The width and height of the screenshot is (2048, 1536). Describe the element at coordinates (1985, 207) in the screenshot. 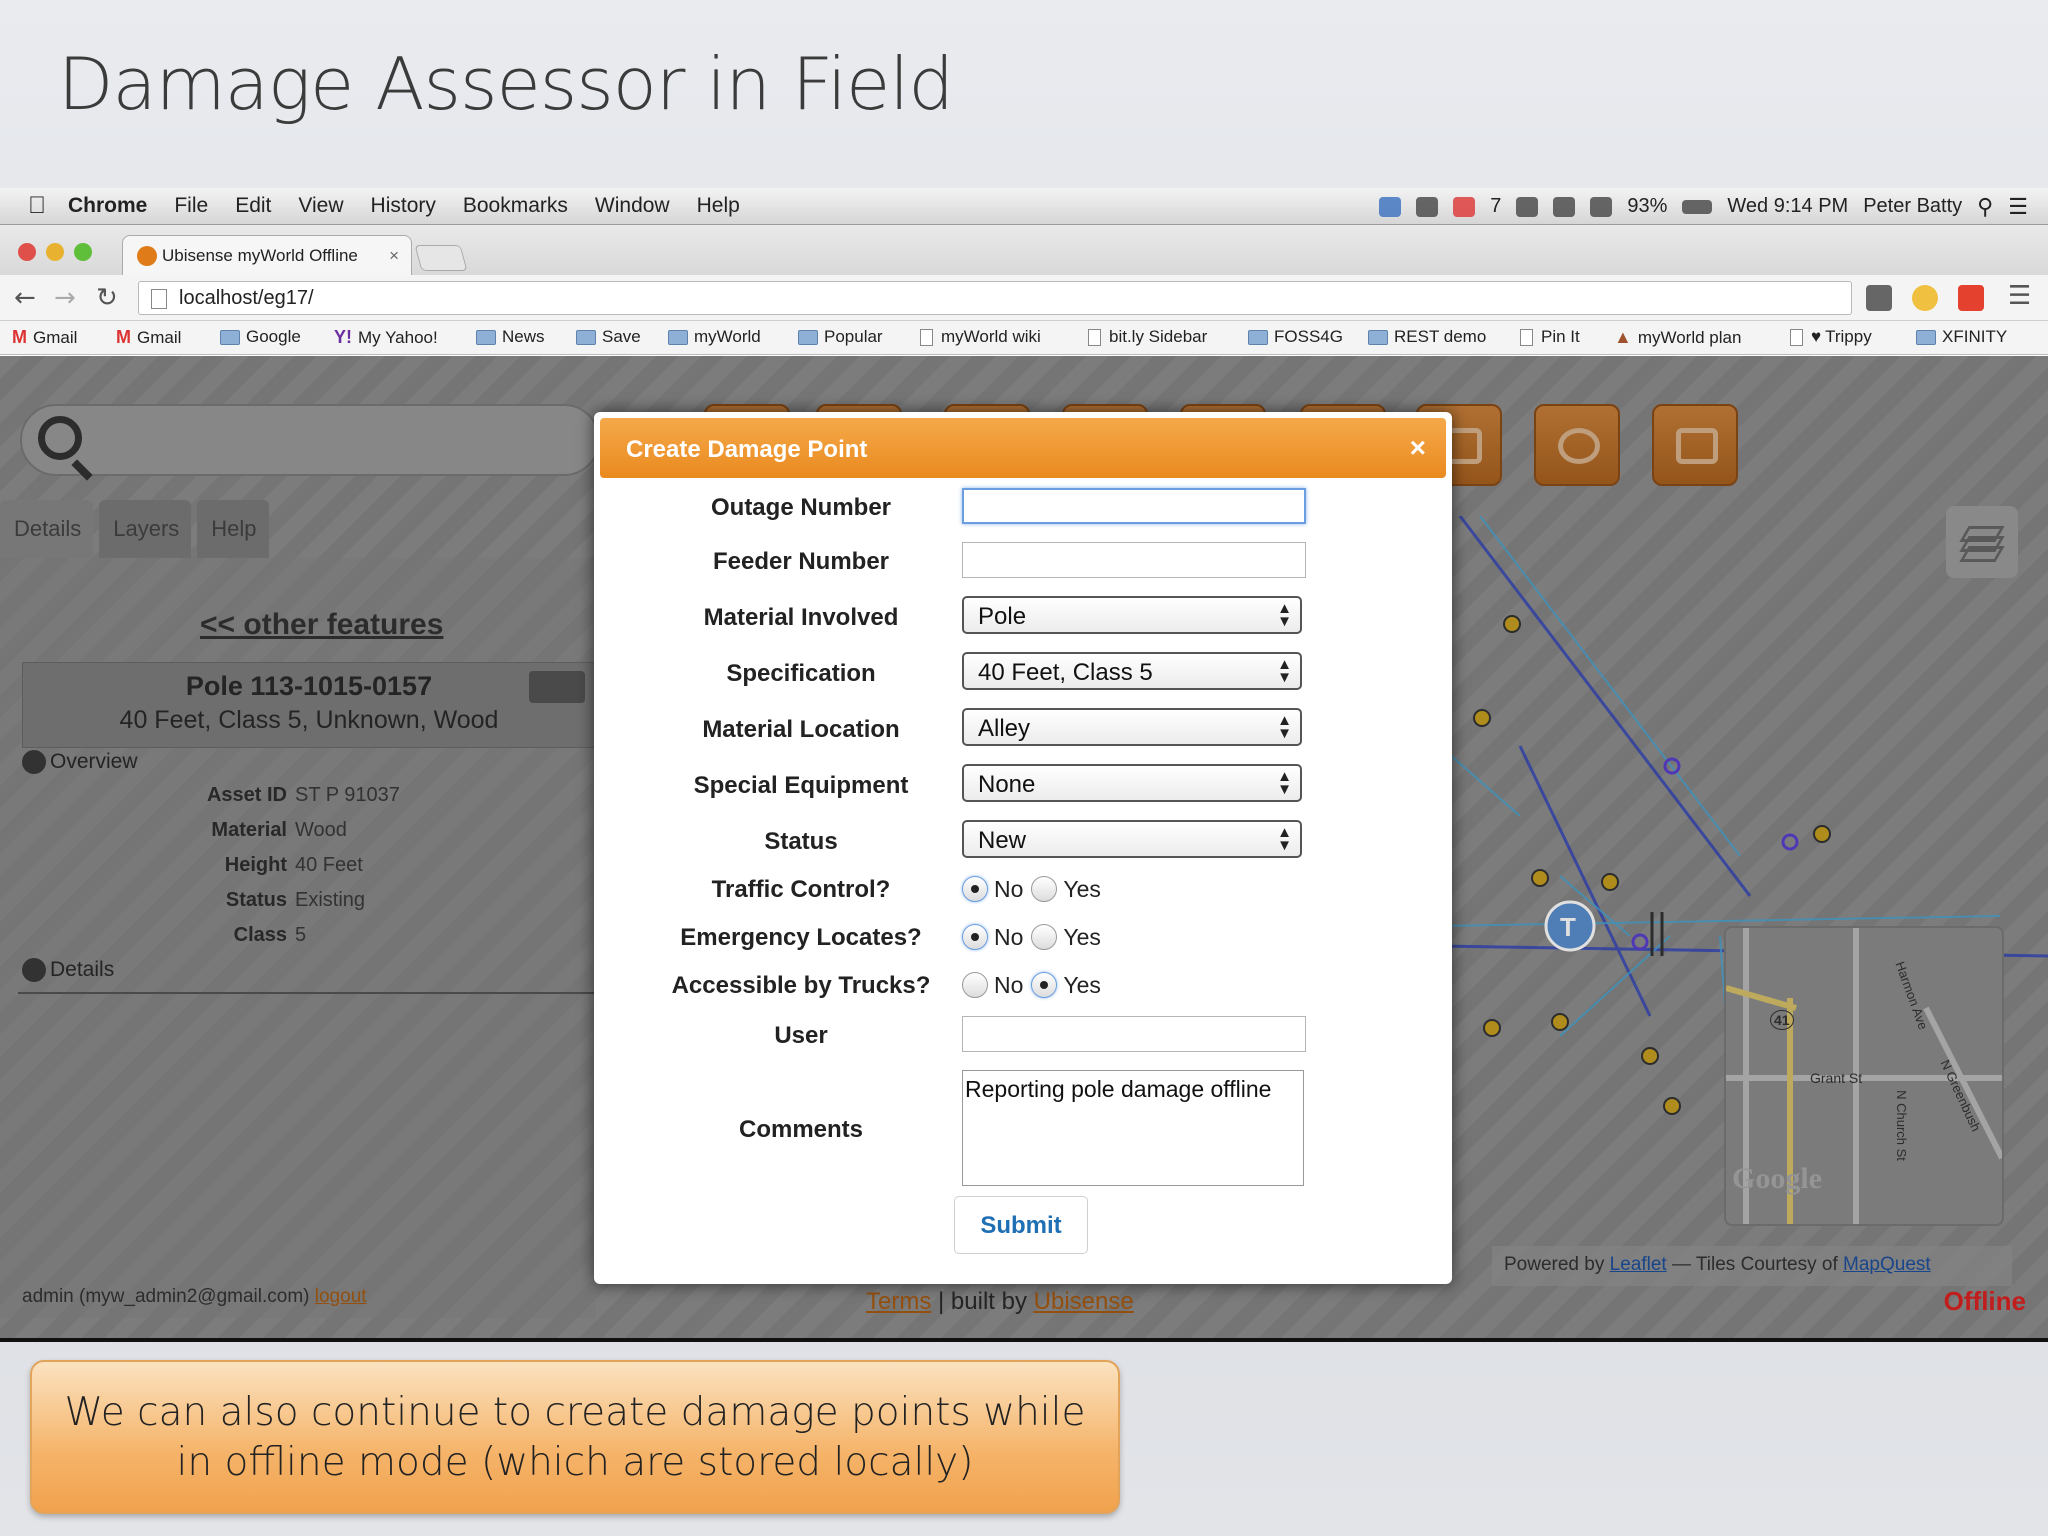

I see `spotlight-icon: ⚲` at that location.